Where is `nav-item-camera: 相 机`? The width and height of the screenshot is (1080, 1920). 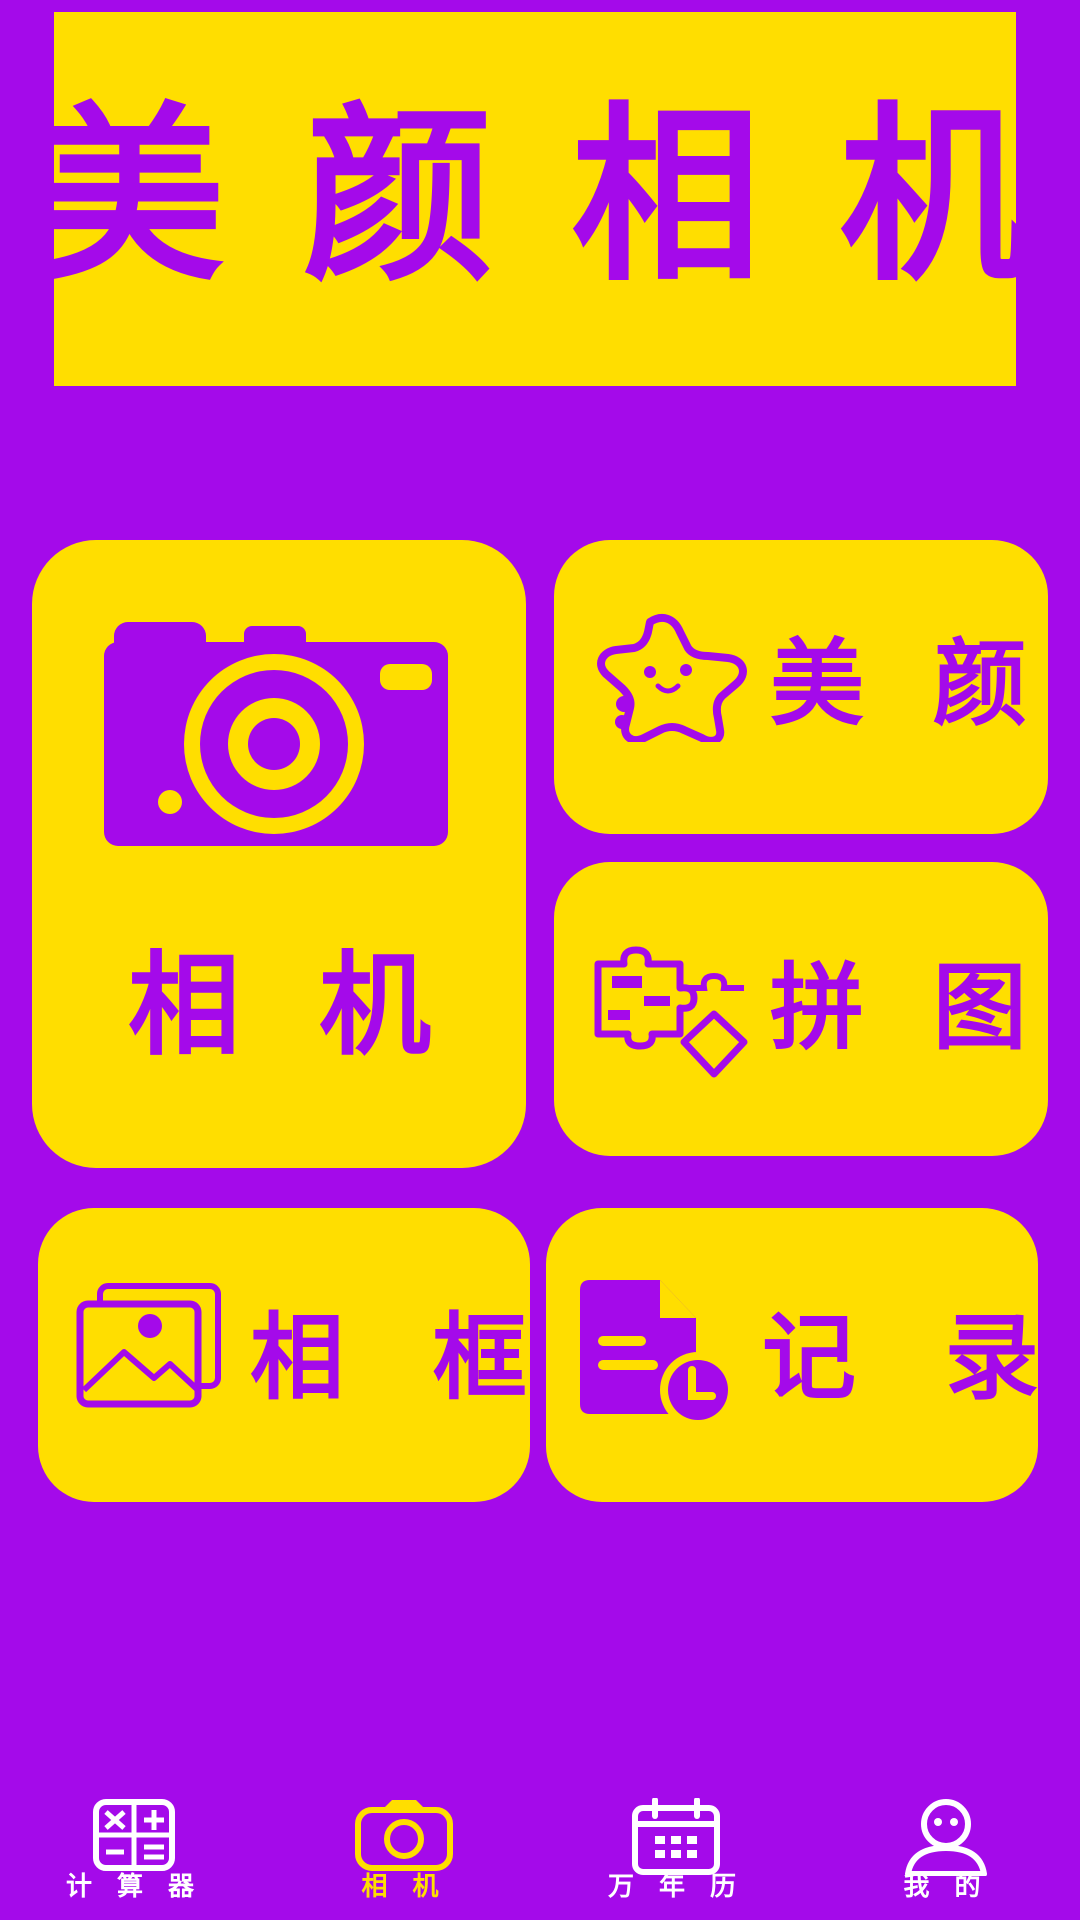 nav-item-camera: 相 机 is located at coordinates (404, 1855).